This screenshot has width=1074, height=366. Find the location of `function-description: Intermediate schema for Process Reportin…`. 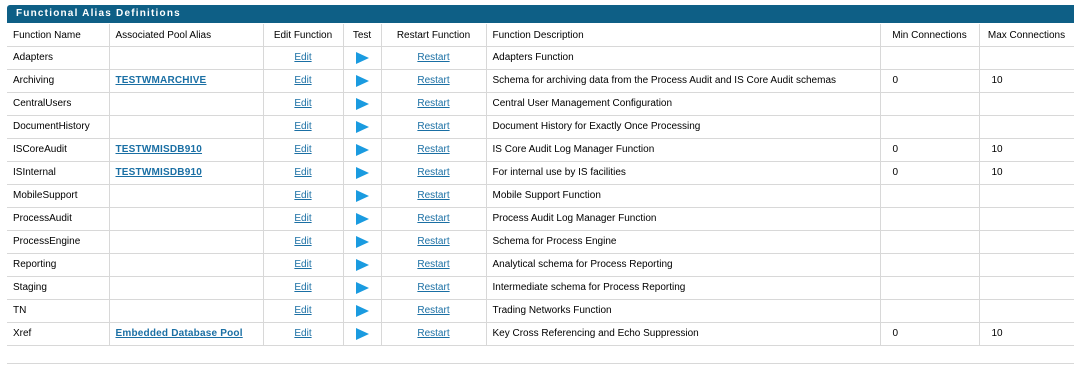

function-description: Intermediate schema for Process Reportin… is located at coordinates (589, 287).